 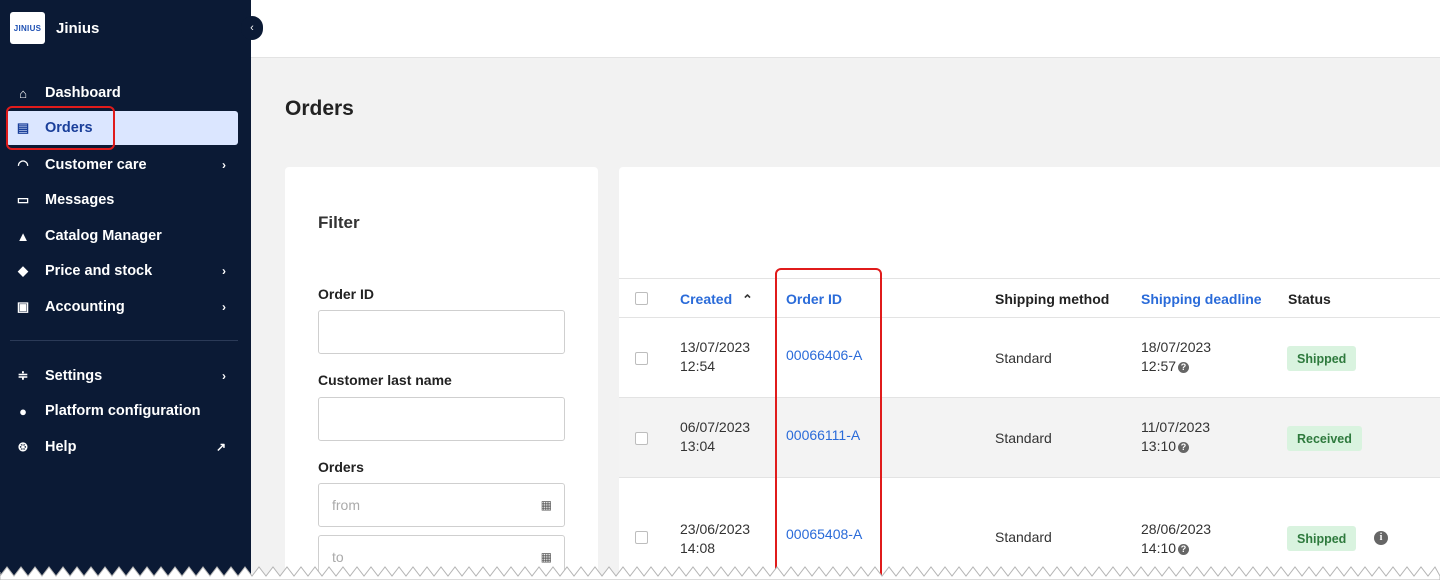 What do you see at coordinates (23, 93) in the screenshot?
I see `home-icon: ⌂` at bounding box center [23, 93].